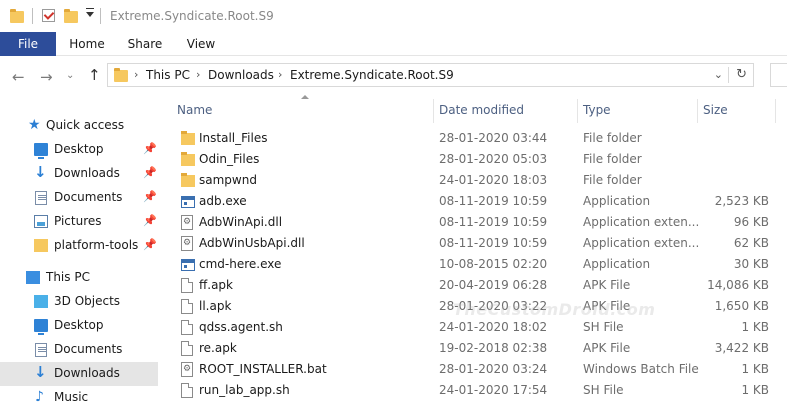 This screenshot has height=412, width=787. I want to click on sidebar-item-quick-access: ★ Quick access, so click(79, 126).